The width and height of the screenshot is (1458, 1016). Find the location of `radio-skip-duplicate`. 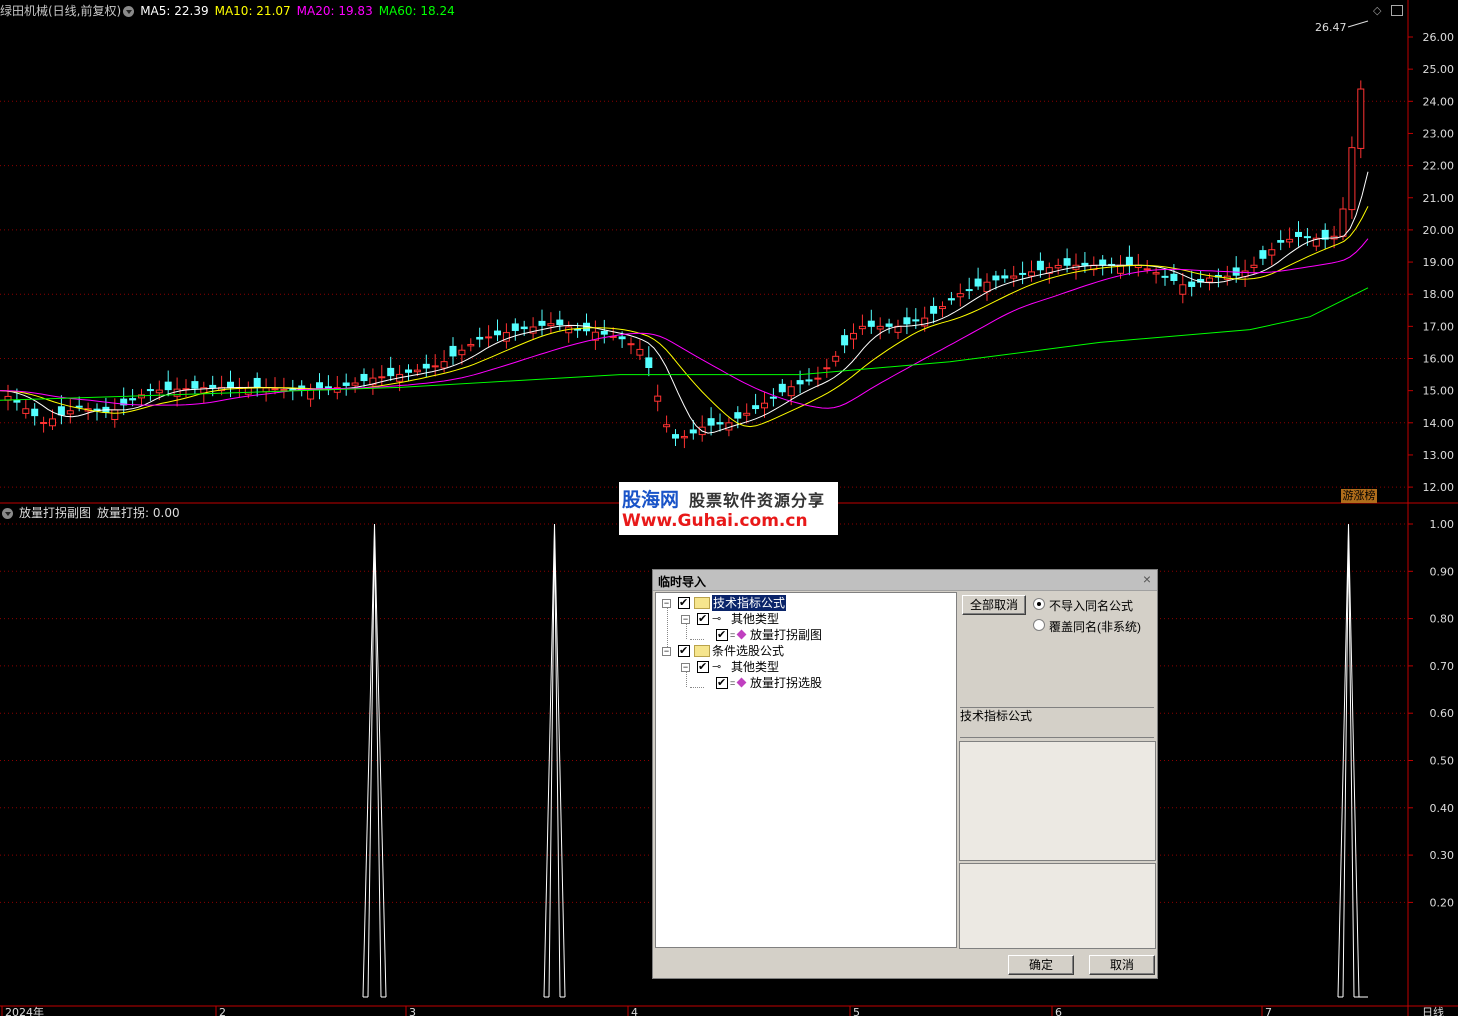

radio-skip-duplicate is located at coordinates (1039, 604).